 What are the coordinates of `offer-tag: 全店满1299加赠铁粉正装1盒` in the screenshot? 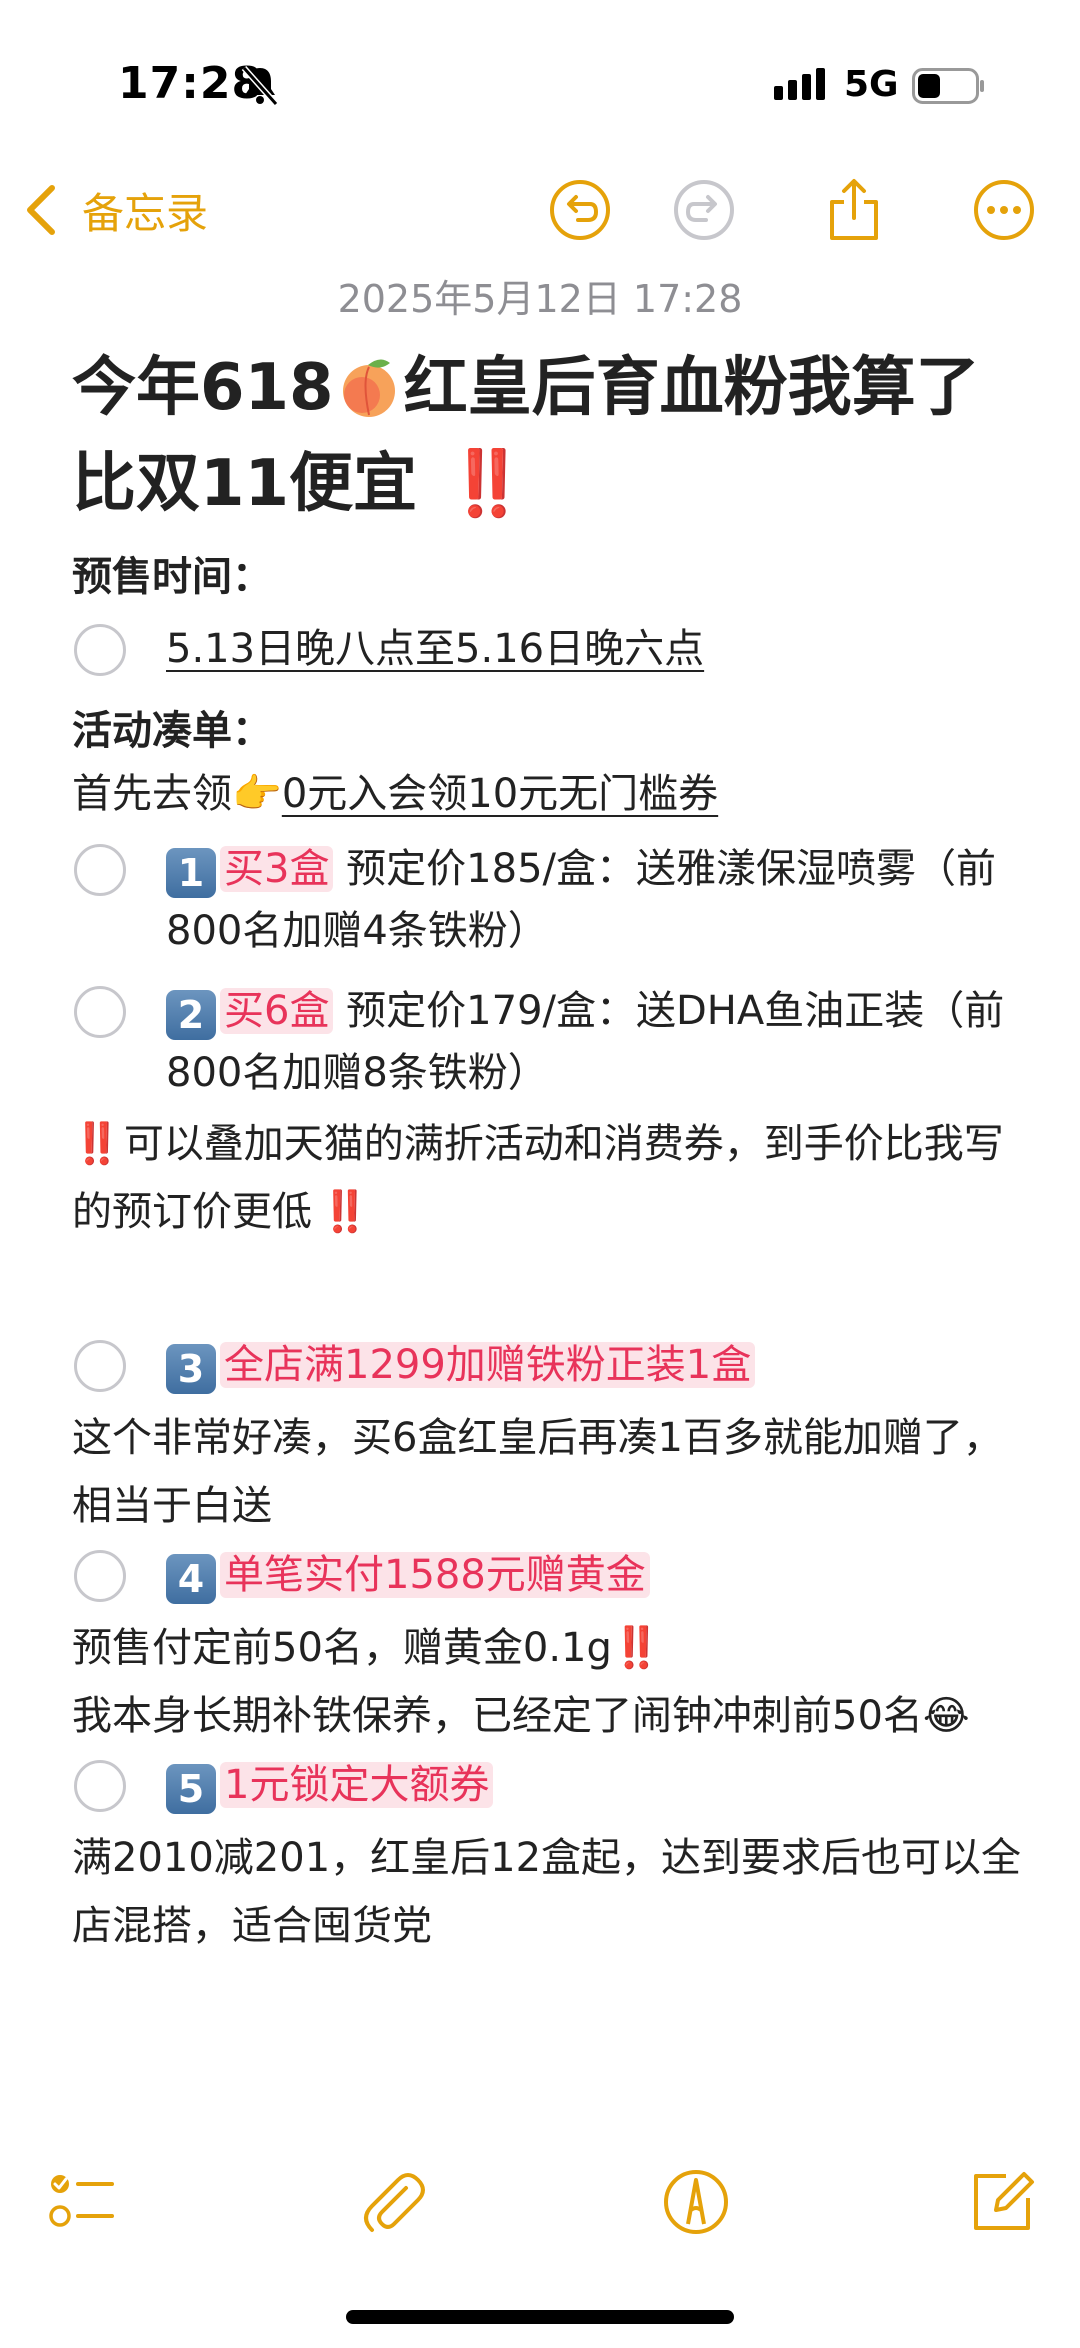 It's located at (488, 1365).